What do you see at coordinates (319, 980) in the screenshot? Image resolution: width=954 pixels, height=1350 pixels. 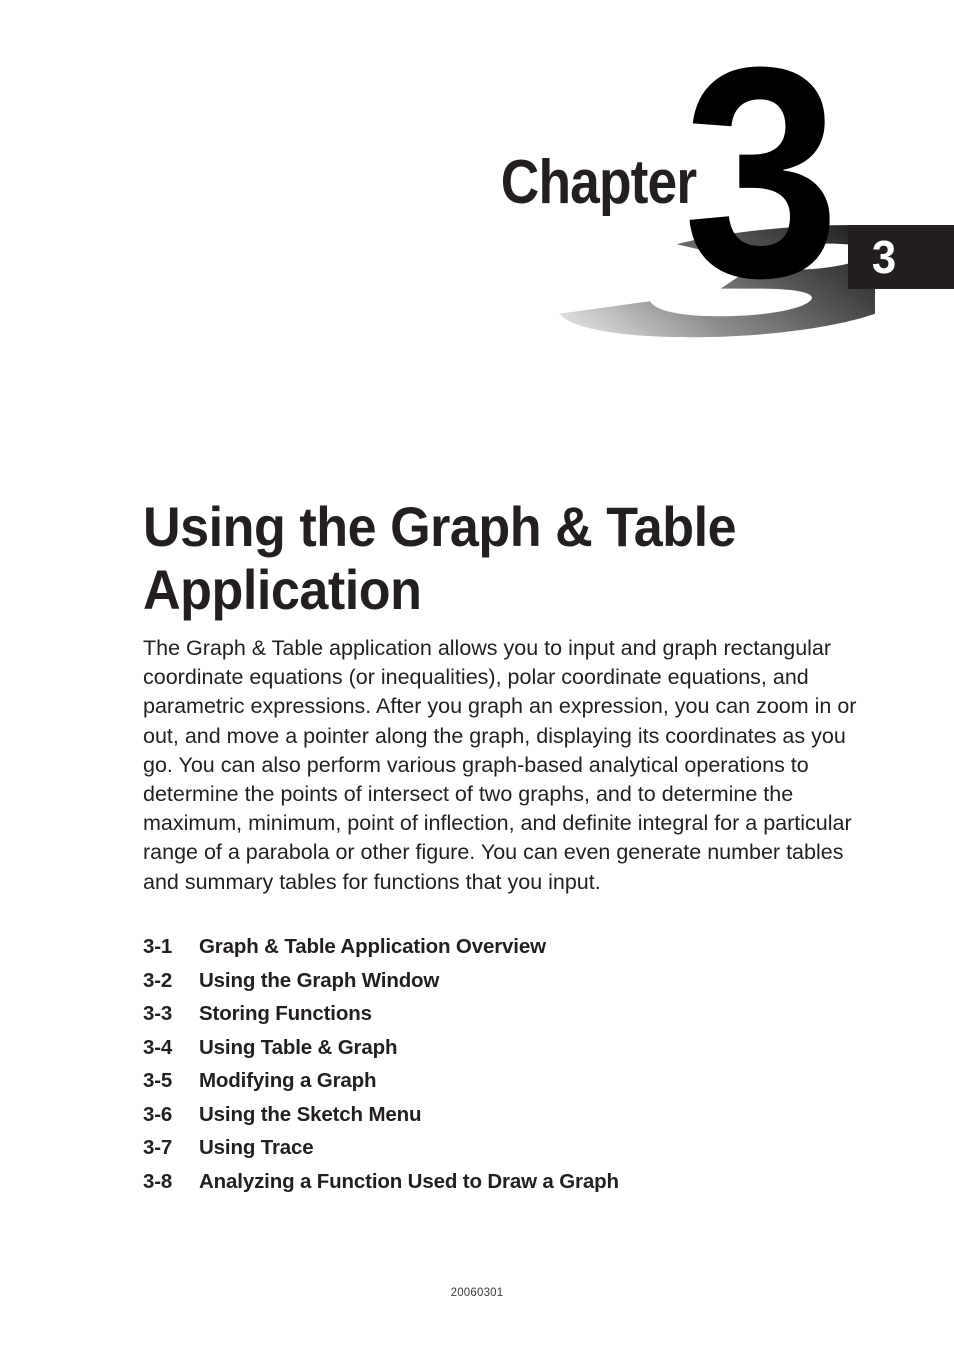 I see `section-label: Using the Graph Window` at bounding box center [319, 980].